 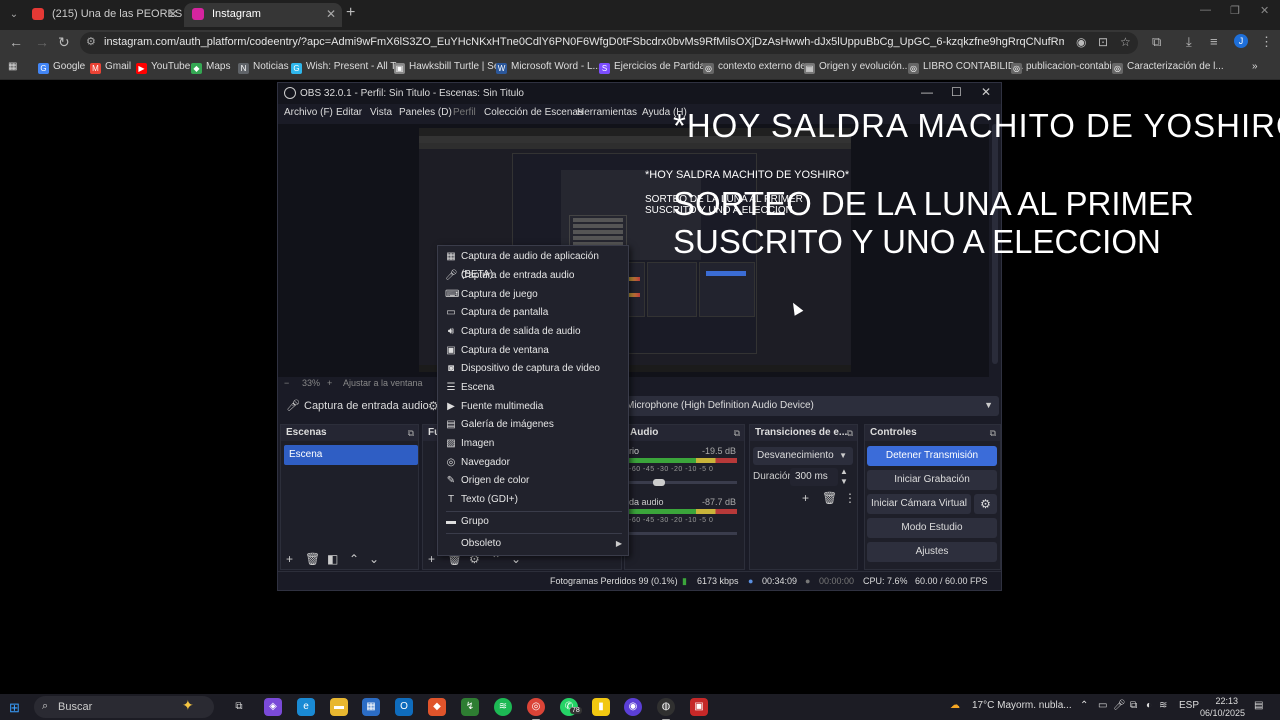 I want to click on install-icon: ⊡, so click(x=1103, y=42).